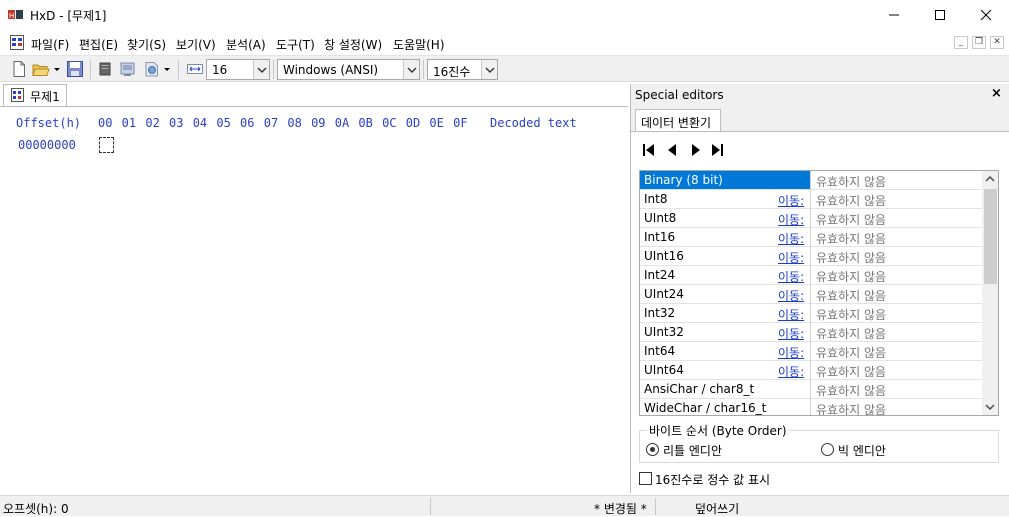 The width and height of the screenshot is (1009, 517). Describe the element at coordinates (660, 313) in the screenshot. I see `type-name: Int32` at that location.